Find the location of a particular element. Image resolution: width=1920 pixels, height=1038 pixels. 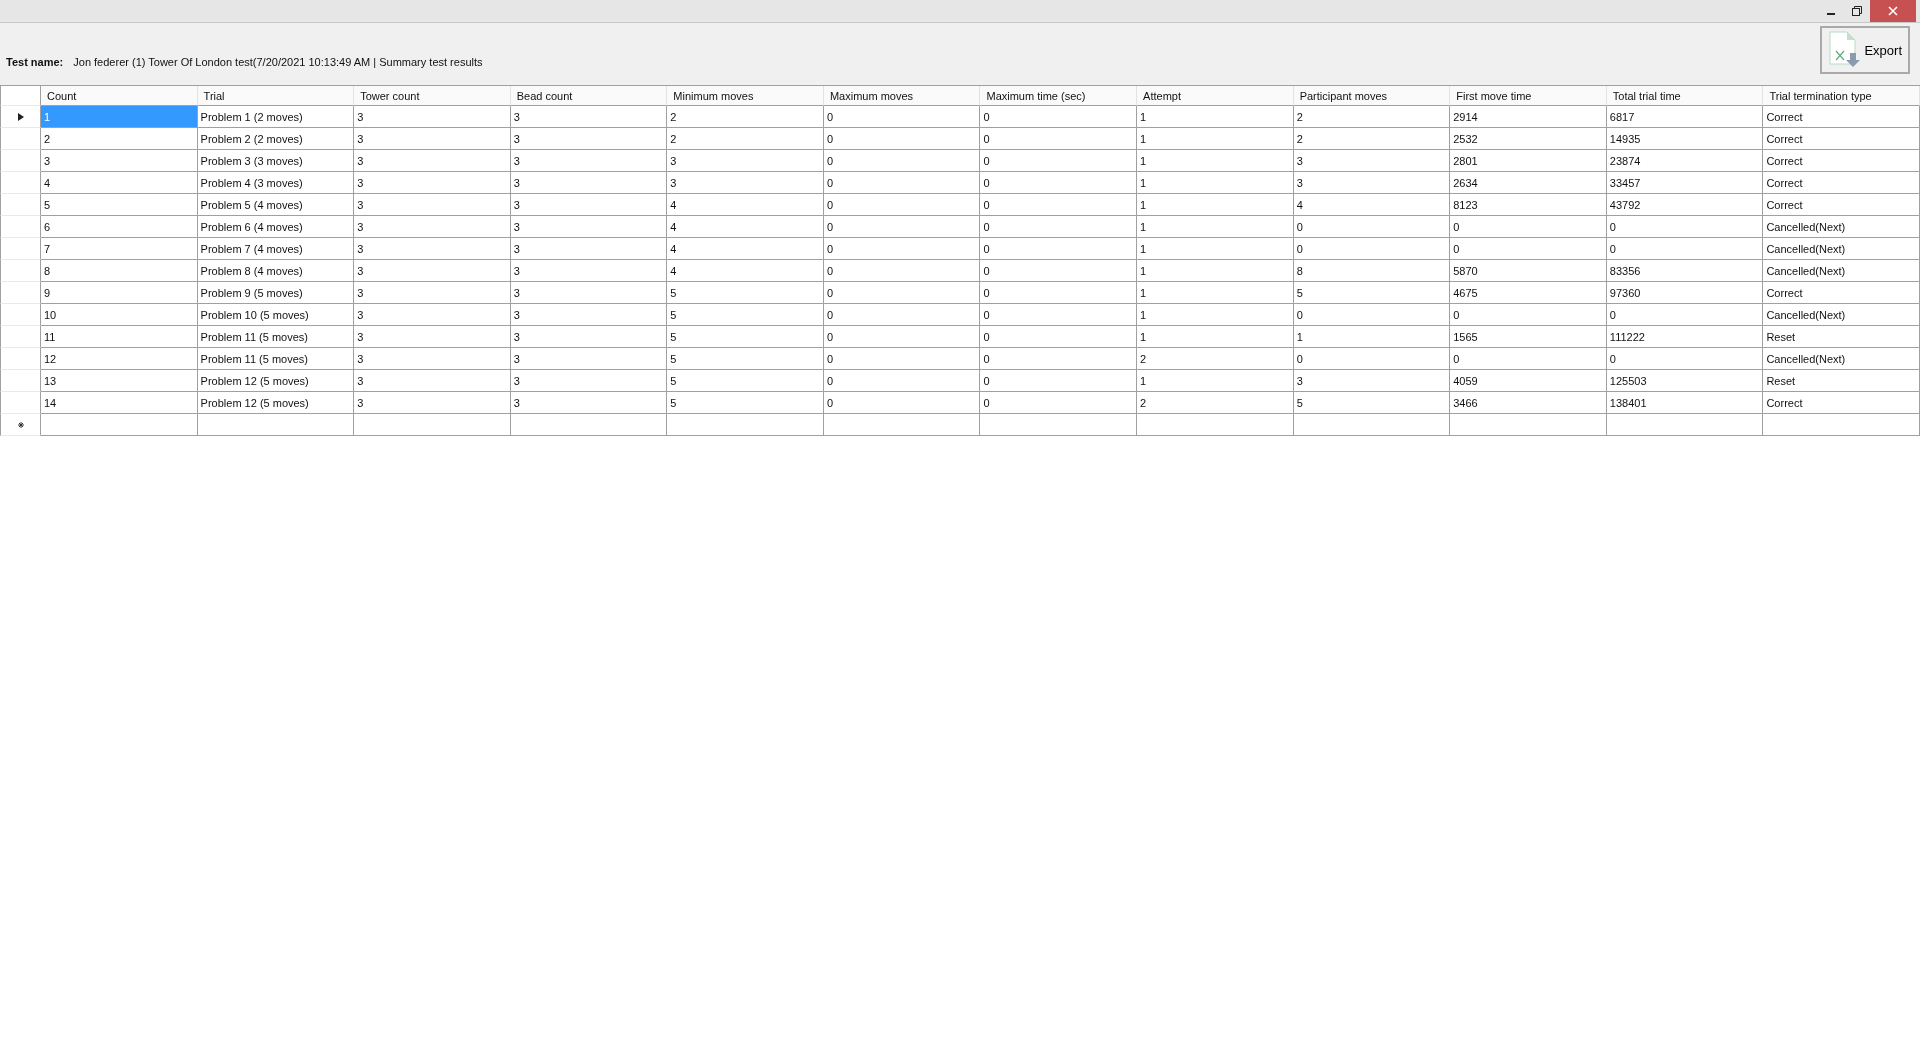

current-row-icon is located at coordinates (20, 116).